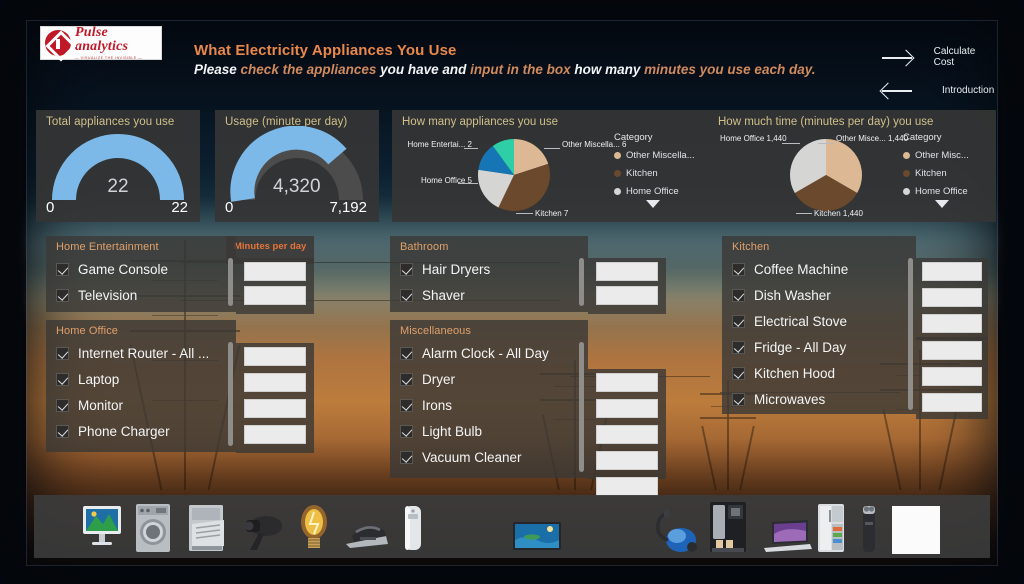 The width and height of the screenshot is (1024, 584). I want to click on appliance-row-microwaves: Microwaves, so click(819, 399).